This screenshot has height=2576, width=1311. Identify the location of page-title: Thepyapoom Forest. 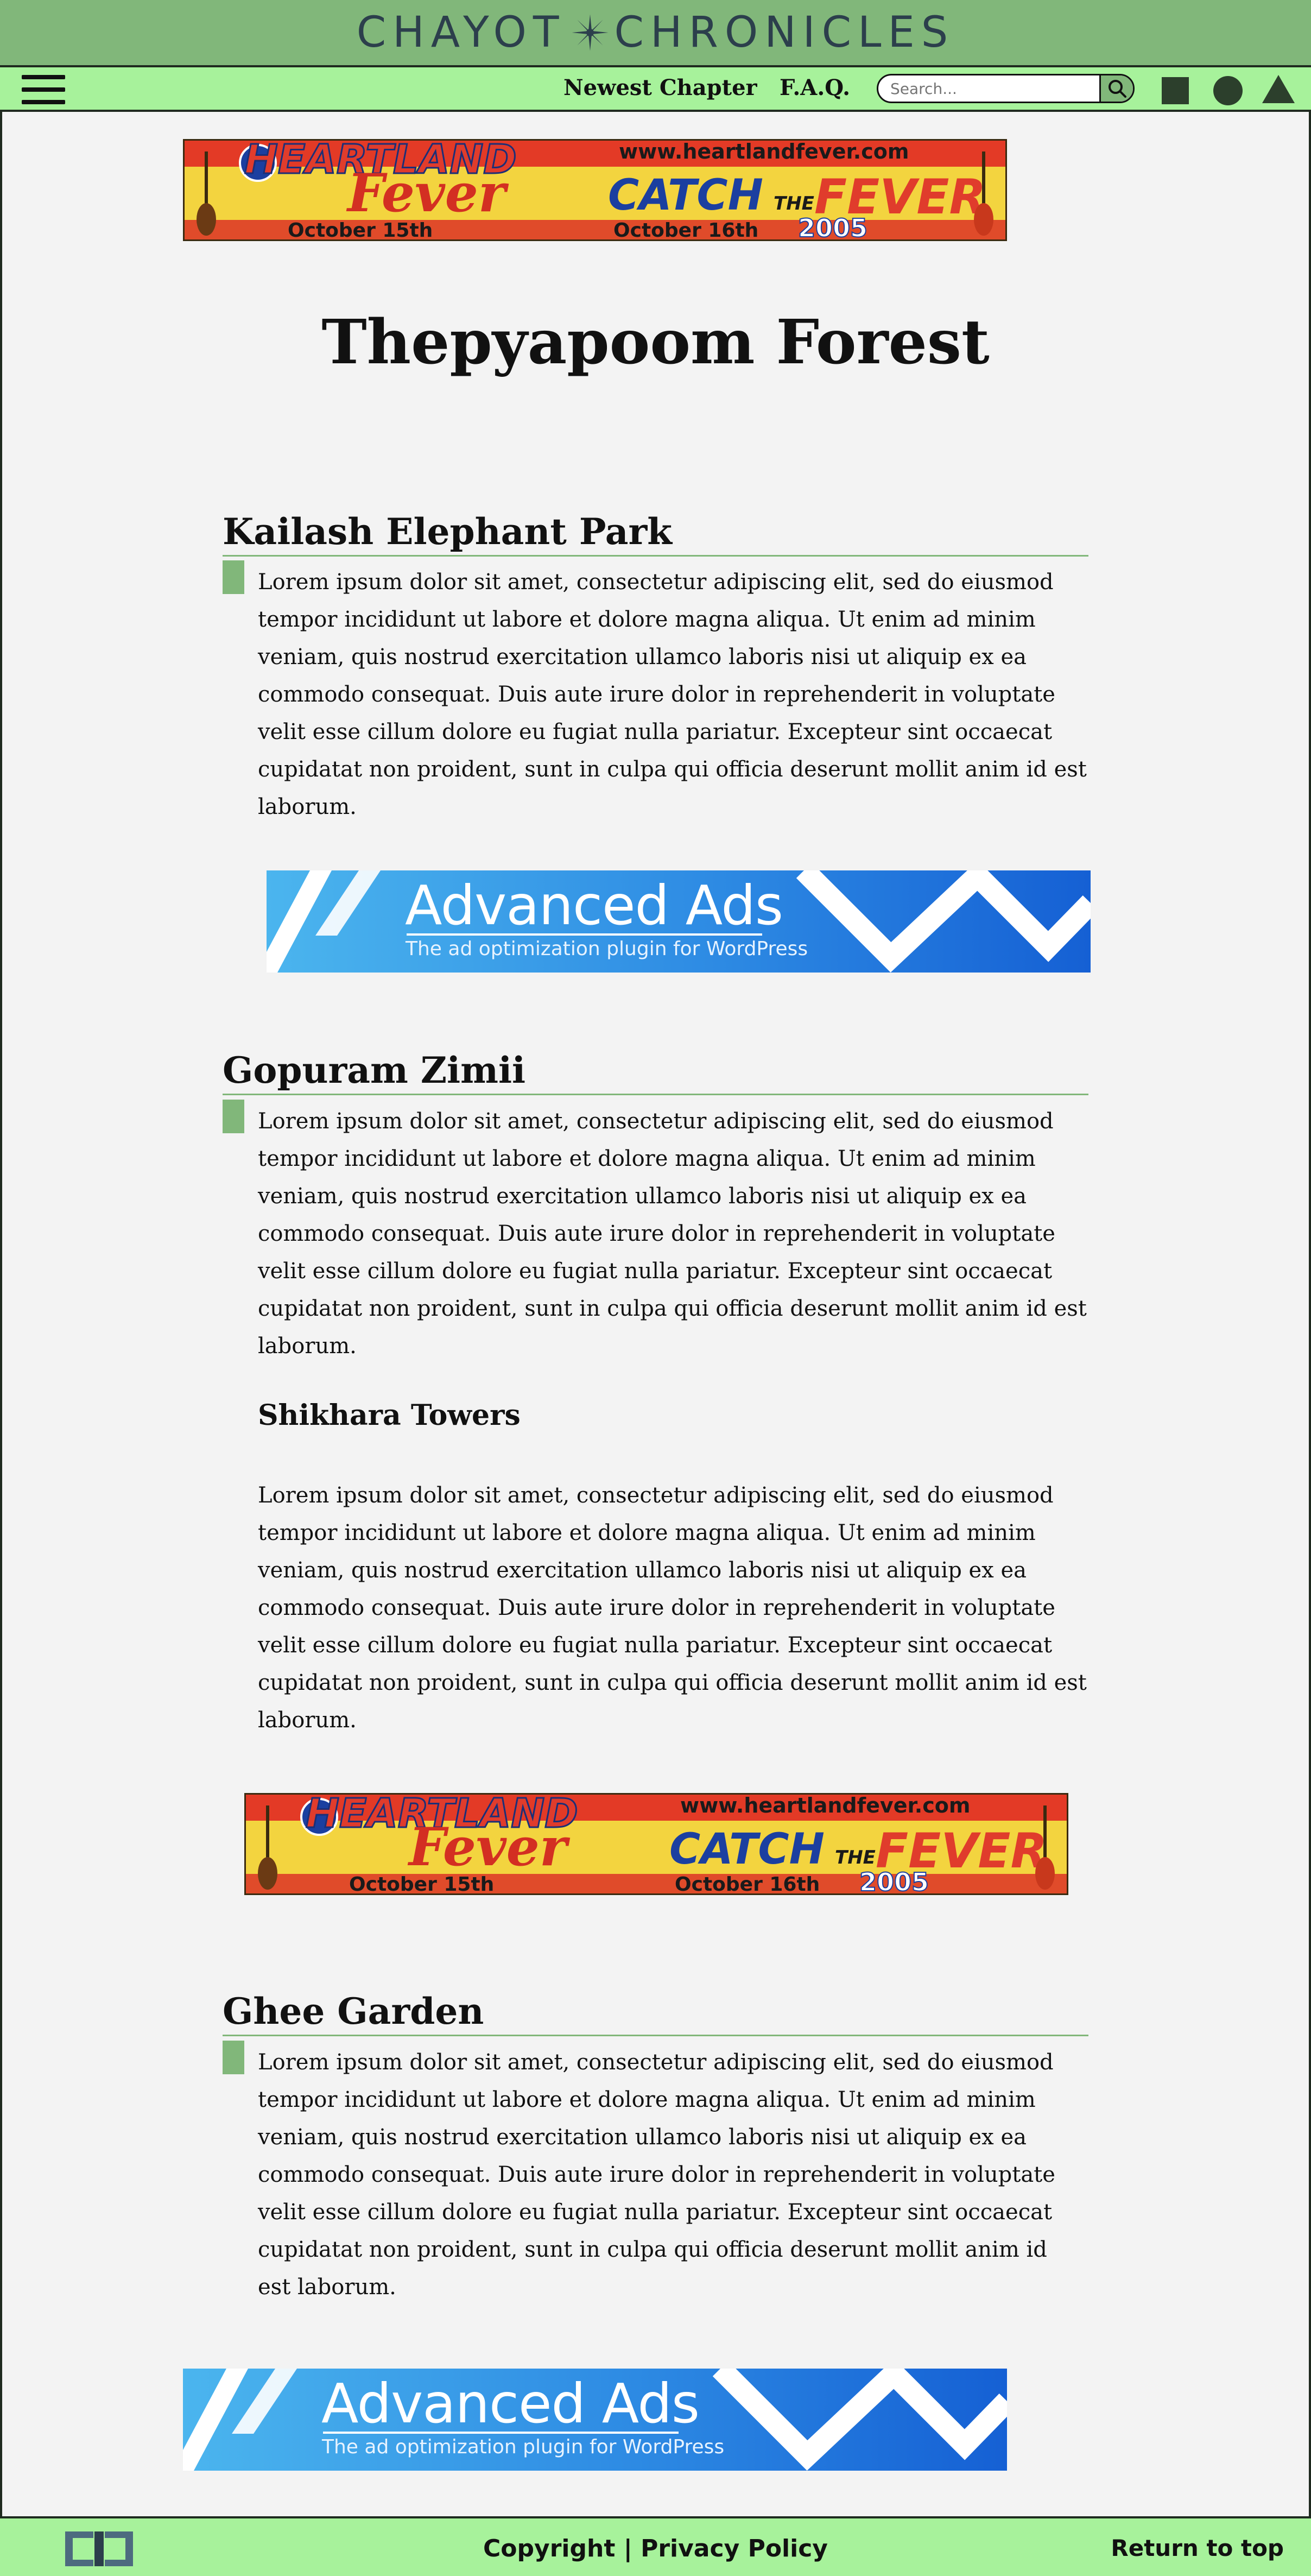
(655, 342).